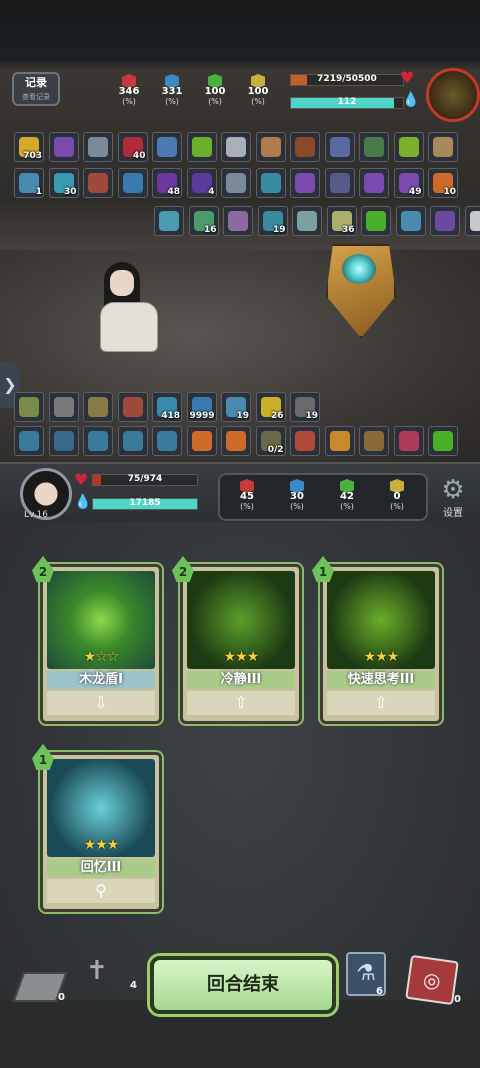 The width and height of the screenshot is (480, 1068). I want to click on grave-icon: ✝, so click(97, 971).